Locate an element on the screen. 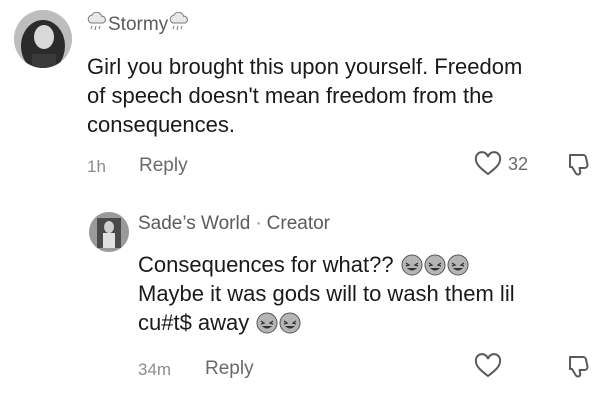 The height and width of the screenshot is (400, 600). creator-badge: Creator is located at coordinates (298, 223).